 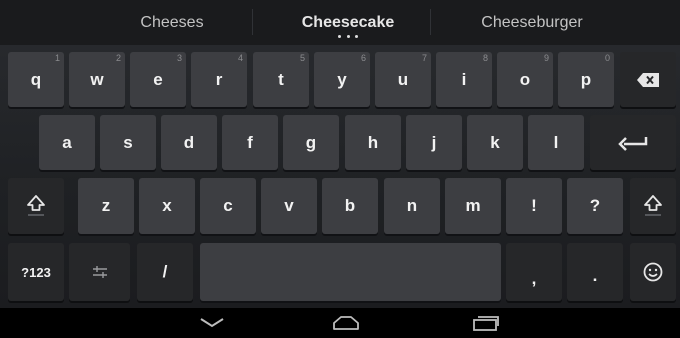 I want to click on shift-key-right, so click(x=653, y=206).